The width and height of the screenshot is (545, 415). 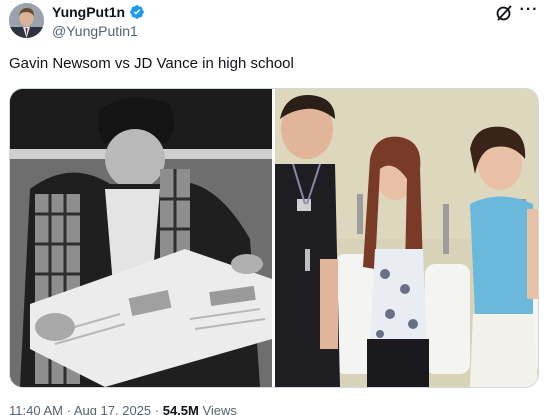 I want to click on profile-photo-icon, so click(x=26, y=20).